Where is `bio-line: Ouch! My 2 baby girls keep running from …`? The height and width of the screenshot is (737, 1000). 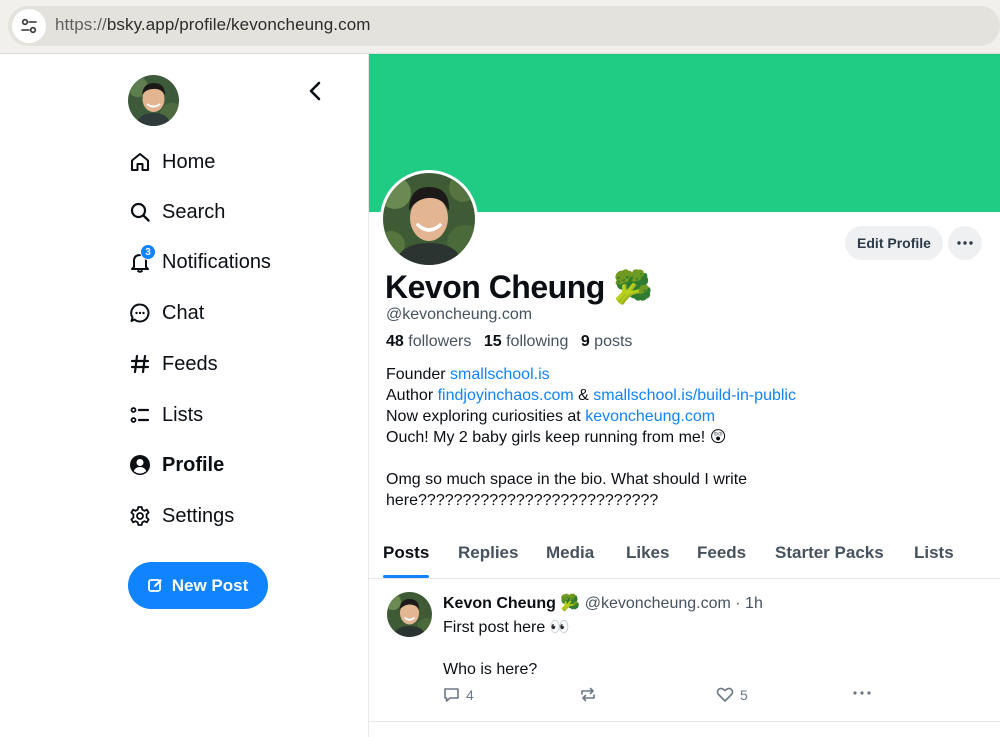
bio-line: Ouch! My 2 baby girls keep running from … is located at coordinates (556, 437).